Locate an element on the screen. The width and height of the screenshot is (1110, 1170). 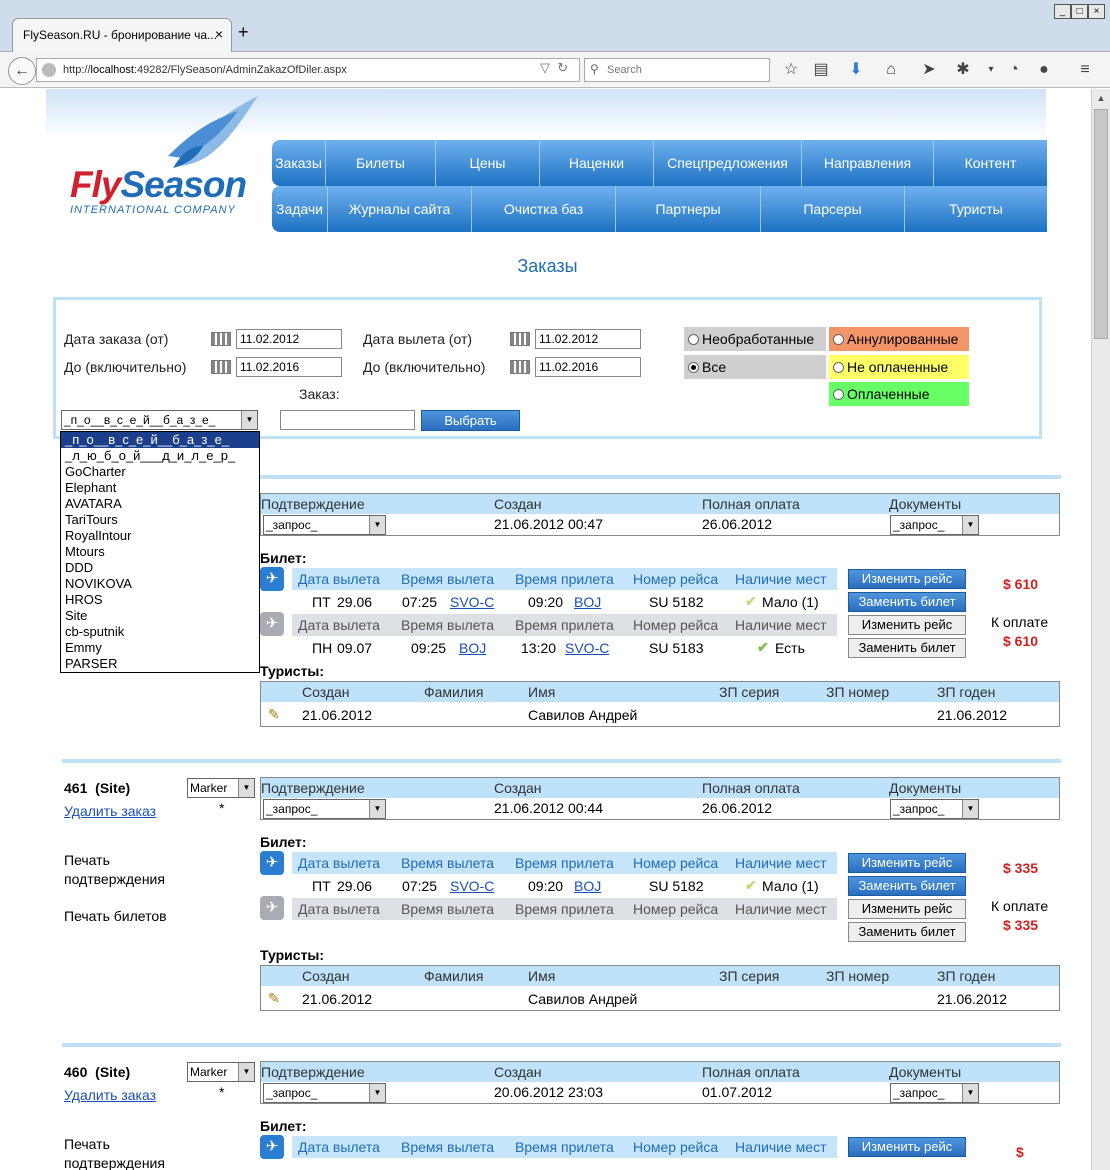
menu-item-directions: Направления is located at coordinates (868, 163).